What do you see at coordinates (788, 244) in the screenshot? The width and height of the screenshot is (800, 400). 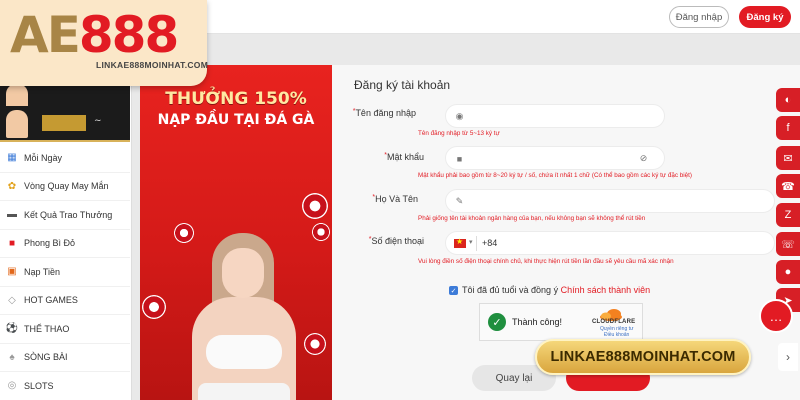 I see `phone-icon: ☏` at bounding box center [788, 244].